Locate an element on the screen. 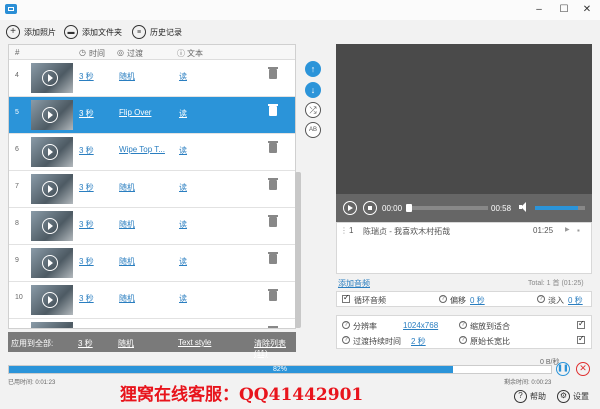 This screenshot has height=409, width=600. add-photos-button: + 添加照片 is located at coordinates (31, 32).